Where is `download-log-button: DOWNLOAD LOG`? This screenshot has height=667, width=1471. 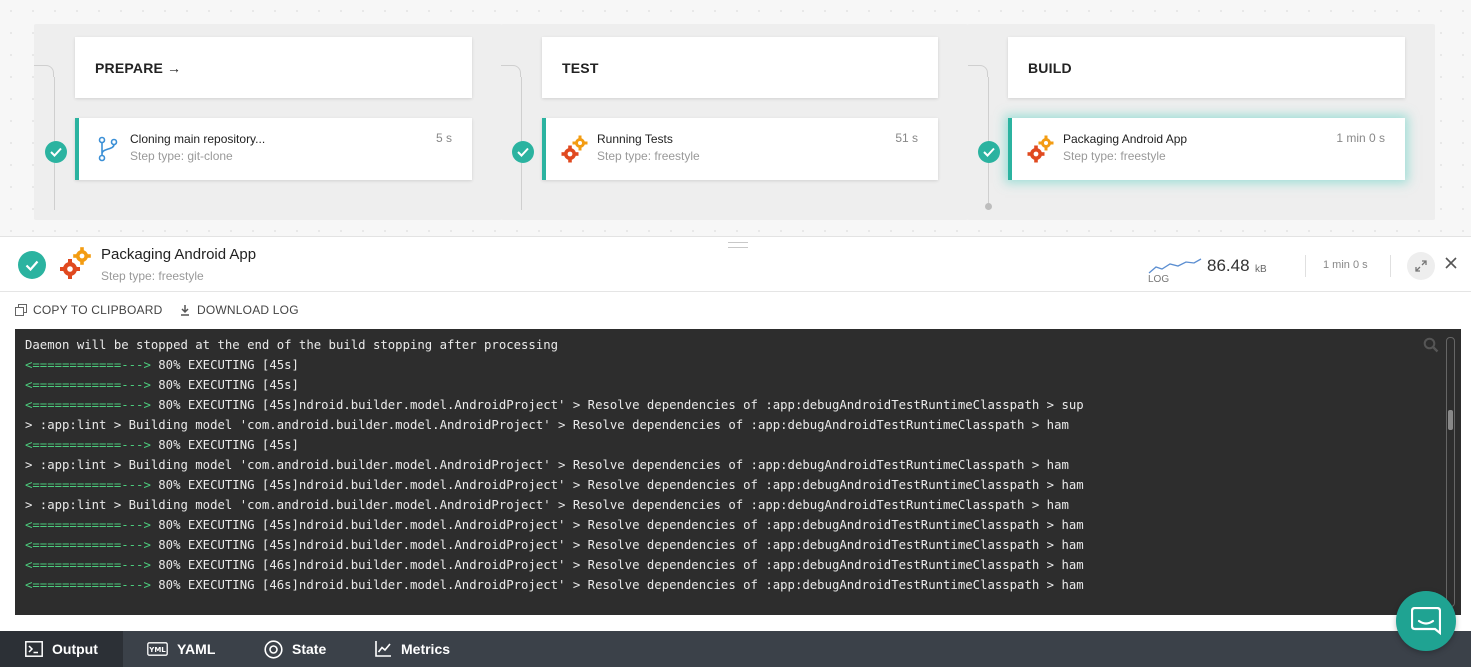 download-log-button: DOWNLOAD LOG is located at coordinates (239, 310).